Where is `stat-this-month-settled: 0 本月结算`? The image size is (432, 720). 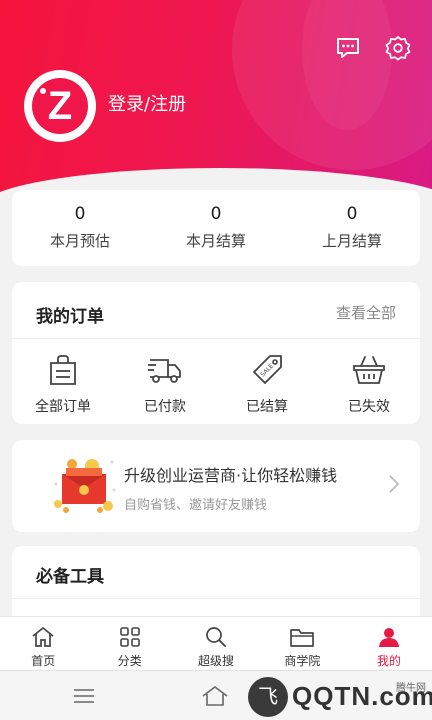 stat-this-month-settled: 0 本月结算 is located at coordinates (216, 228).